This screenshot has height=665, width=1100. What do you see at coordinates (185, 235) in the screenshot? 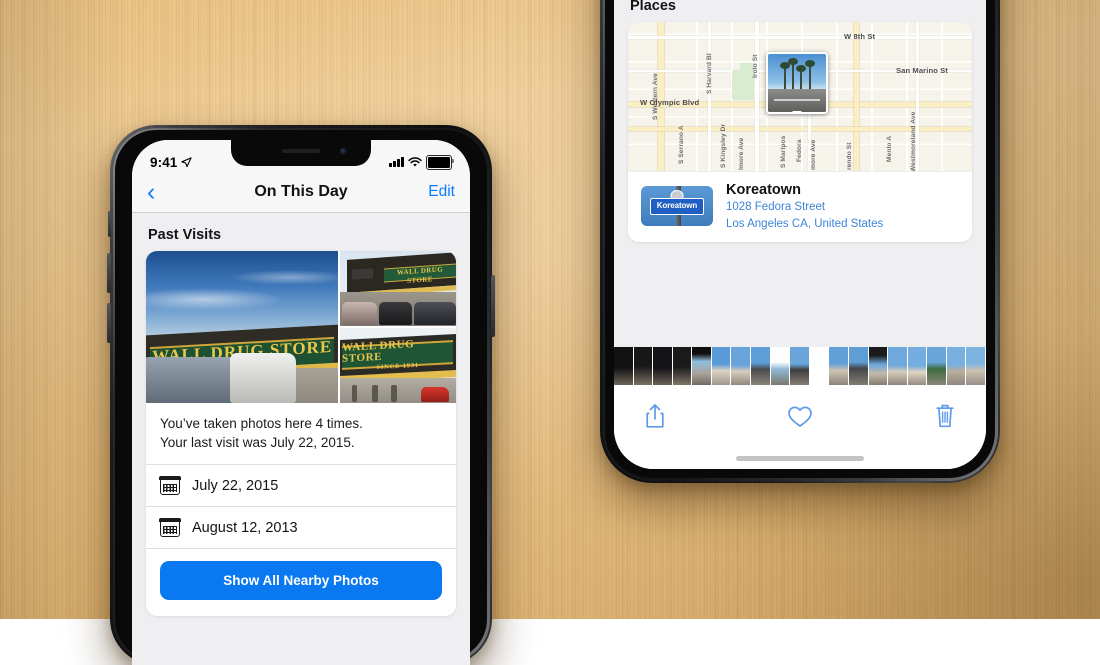
I see `section-header-past-visits: Past Visits` at bounding box center [185, 235].